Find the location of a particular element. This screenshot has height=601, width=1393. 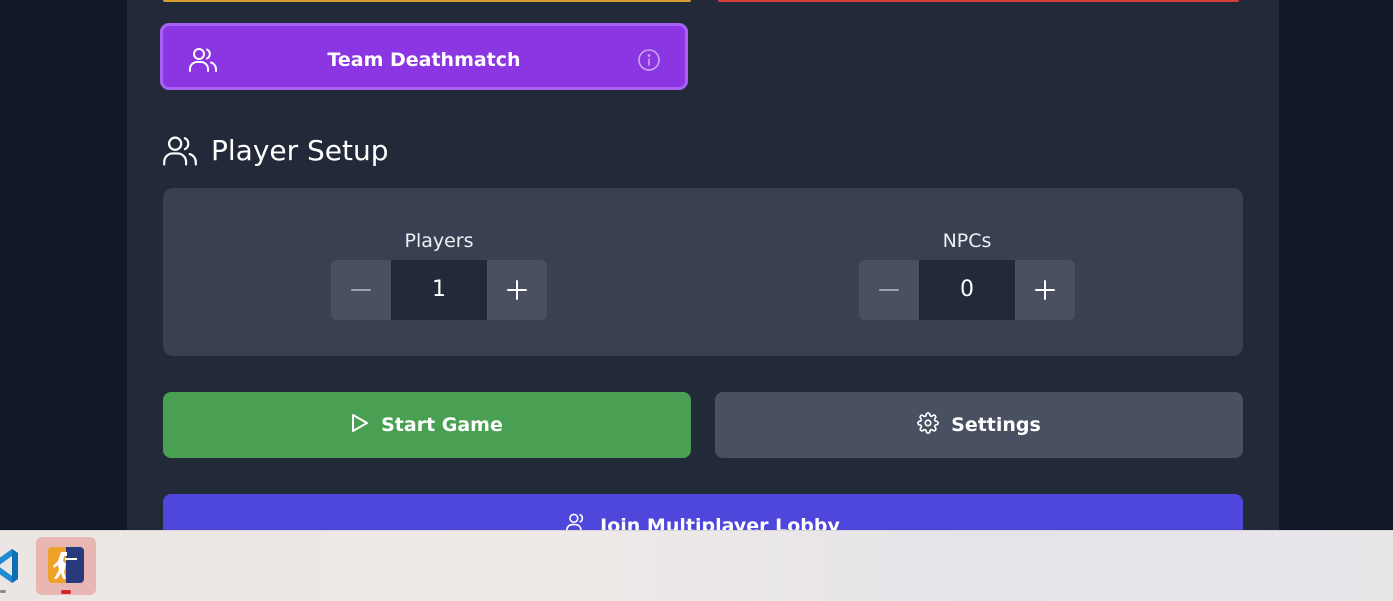

gear-icon is located at coordinates (928, 425).